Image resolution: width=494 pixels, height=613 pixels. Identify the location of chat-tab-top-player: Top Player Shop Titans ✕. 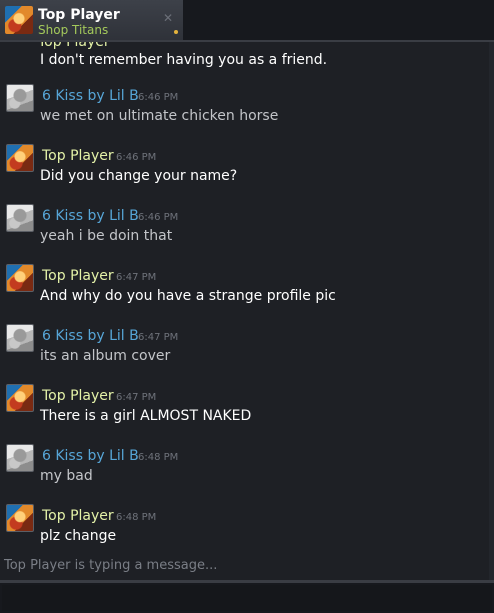
(91, 20).